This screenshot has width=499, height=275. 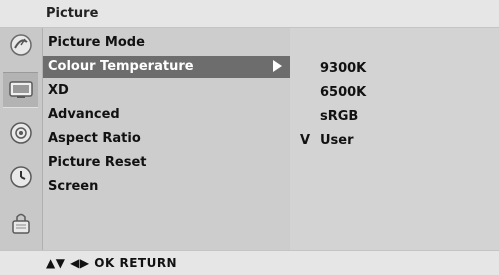 What do you see at coordinates (166, 43) in the screenshot?
I see `menu-item-picture-mode: Picture Mode` at bounding box center [166, 43].